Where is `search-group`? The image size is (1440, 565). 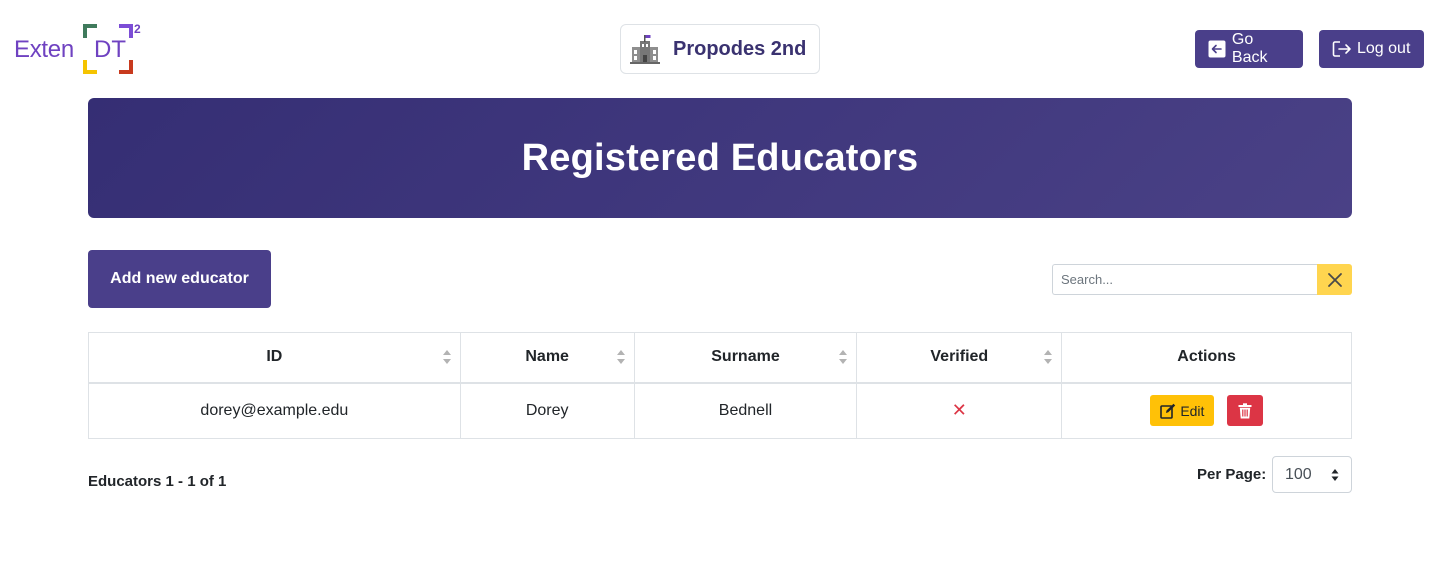 search-group is located at coordinates (1202, 279).